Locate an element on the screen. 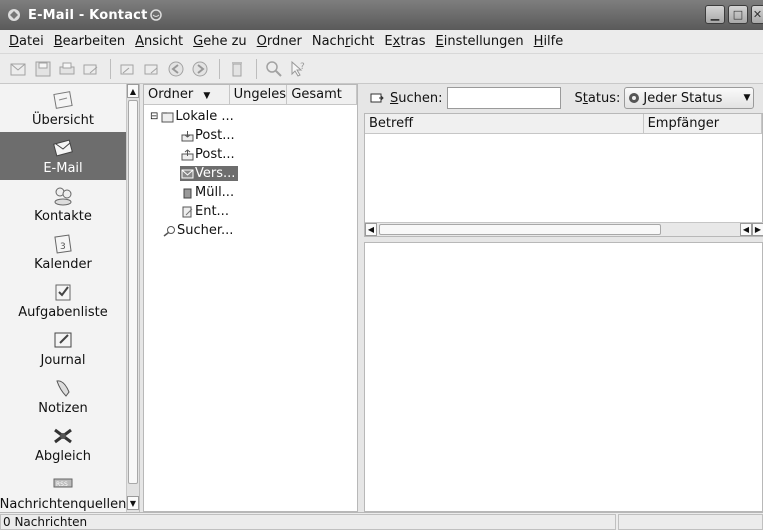  sidebar-item-label: Aufgabenliste is located at coordinates (63, 312).